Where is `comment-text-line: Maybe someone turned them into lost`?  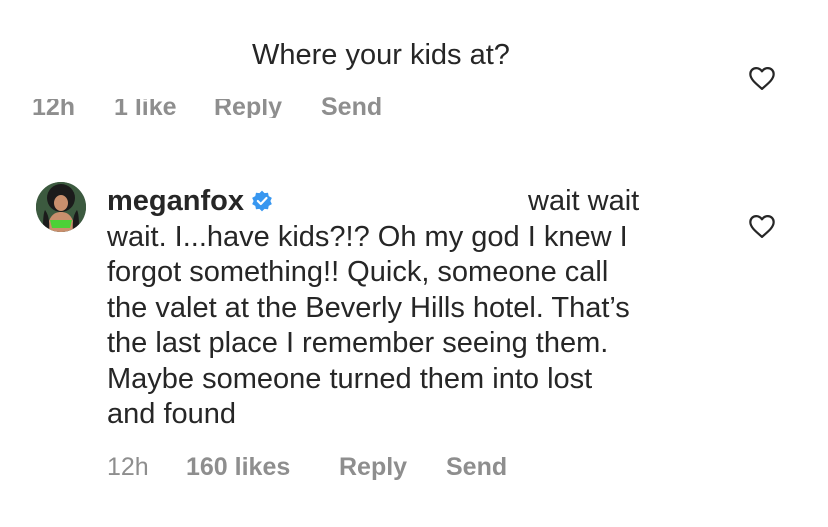
comment-text-line: Maybe someone turned them into lost is located at coordinates (350, 378).